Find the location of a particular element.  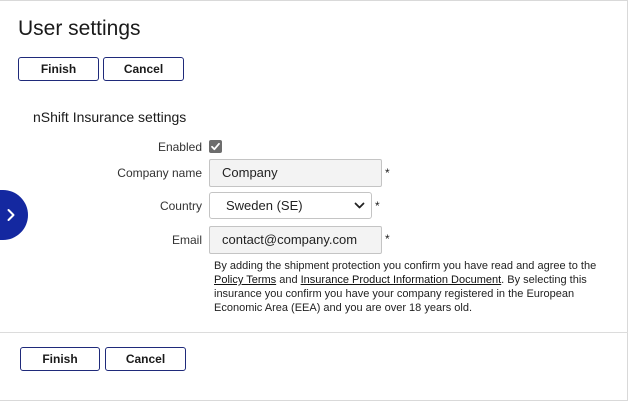

disclaimer-text-2: and is located at coordinates (288, 280).